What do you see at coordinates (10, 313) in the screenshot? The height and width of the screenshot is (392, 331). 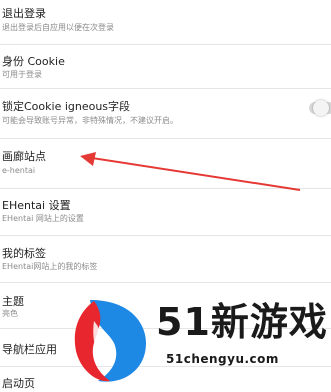 I see `settings-item-subtitle: 亮色` at bounding box center [10, 313].